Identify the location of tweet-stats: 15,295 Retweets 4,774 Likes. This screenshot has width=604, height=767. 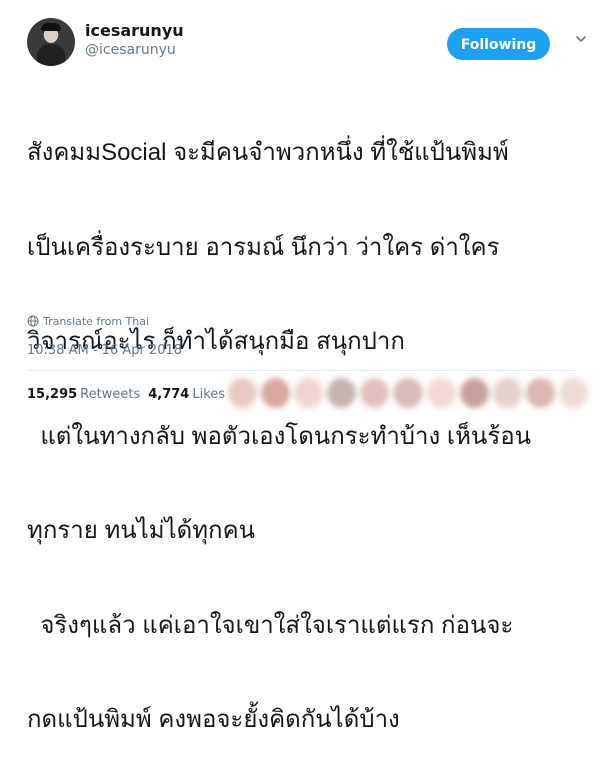
(126, 394).